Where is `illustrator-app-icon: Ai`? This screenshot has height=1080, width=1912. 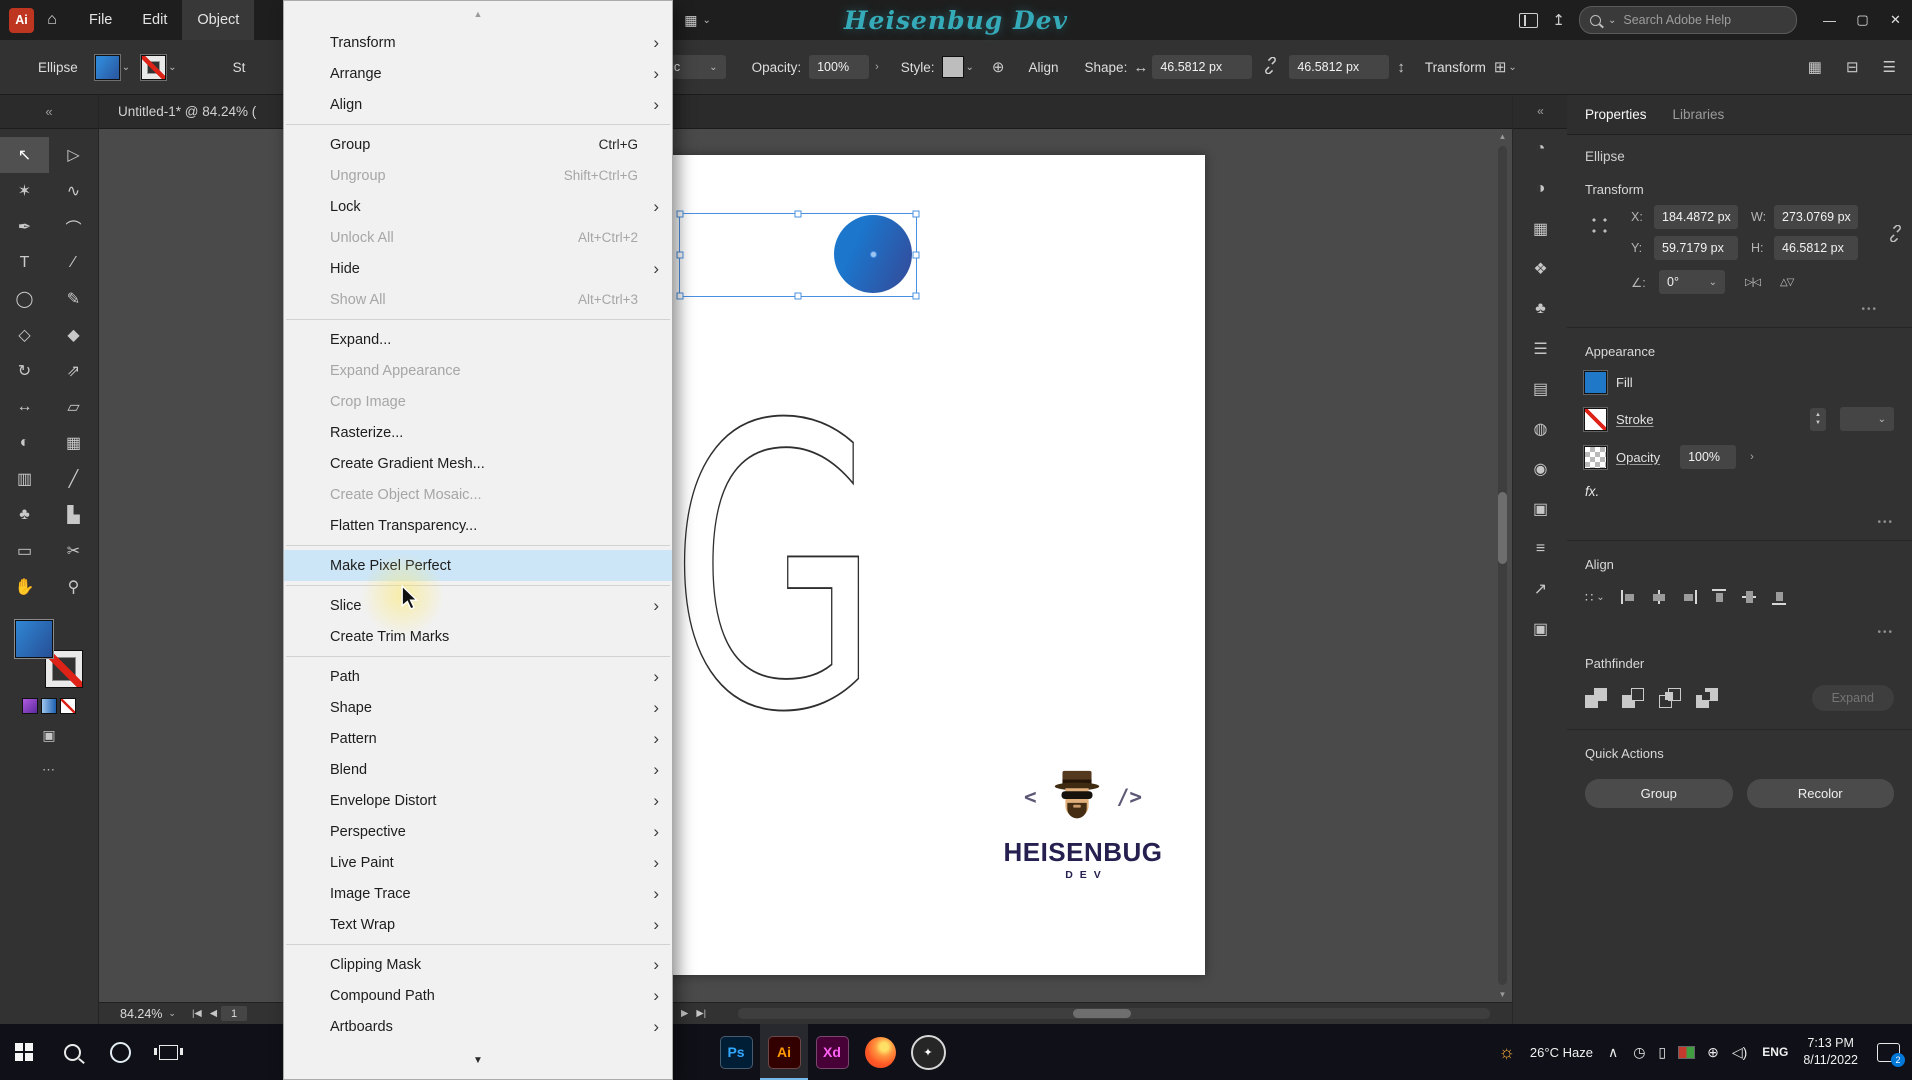
illustrator-app-icon: Ai is located at coordinates (21, 20).